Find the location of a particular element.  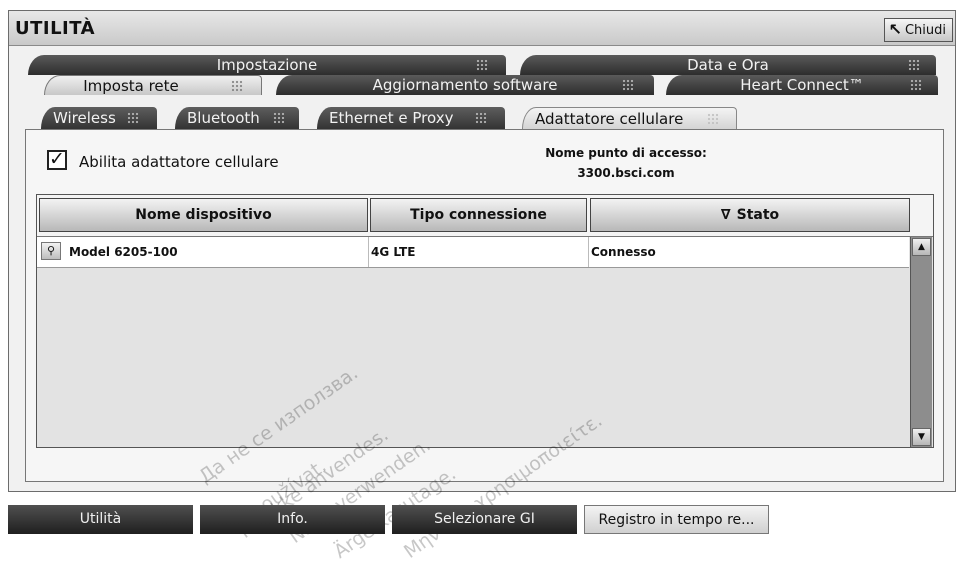

device-name-text: Model 6205-100 is located at coordinates (123, 252).